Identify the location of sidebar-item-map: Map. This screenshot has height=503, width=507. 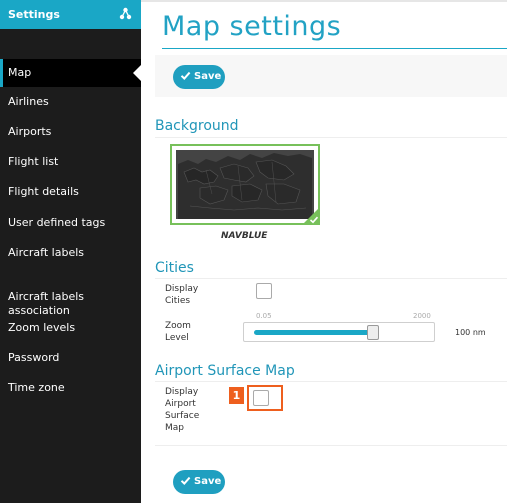
(71, 73).